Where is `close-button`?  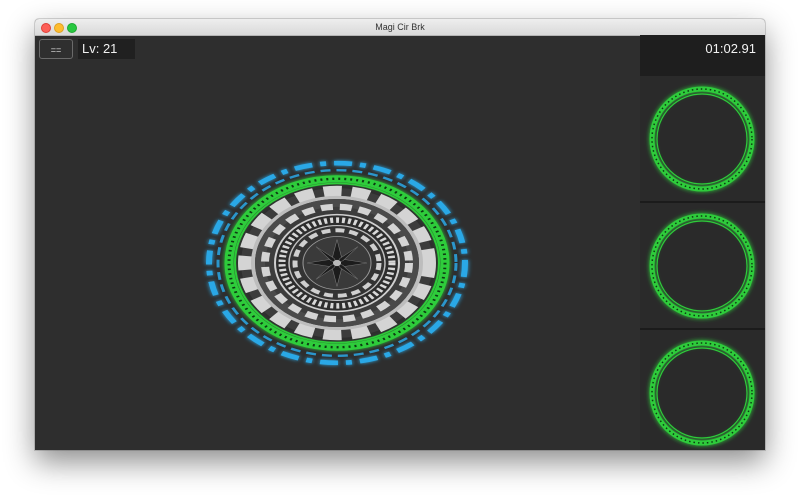
close-button is located at coordinates (46, 28).